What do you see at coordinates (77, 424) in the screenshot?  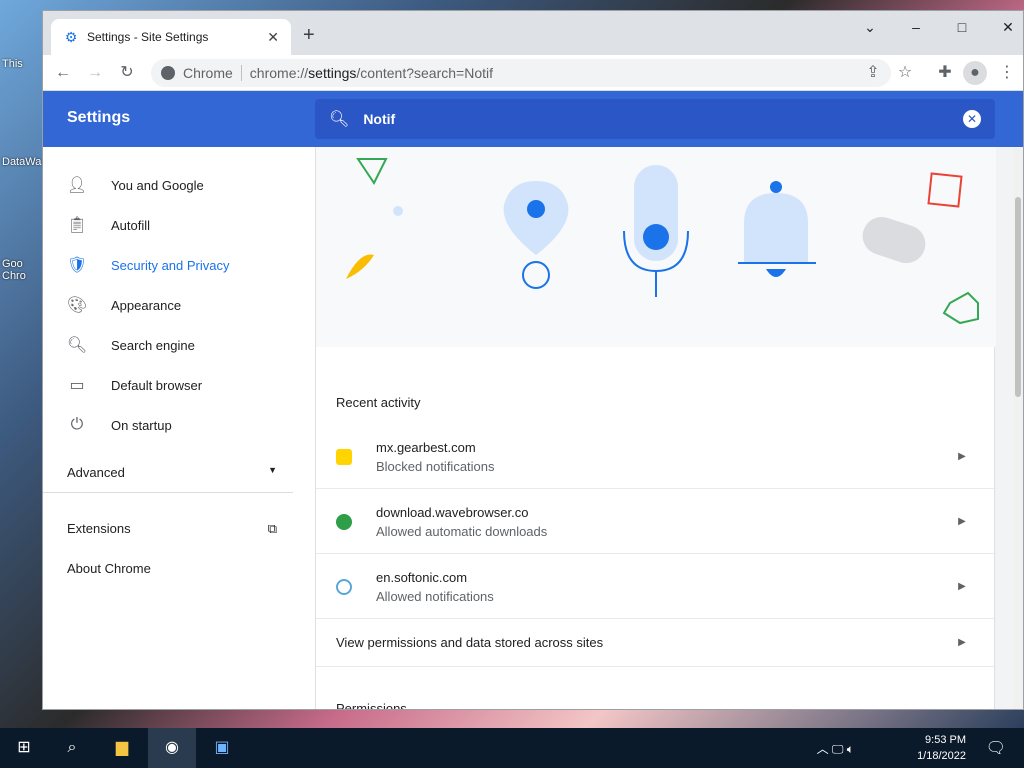 I see `power-icon: ⏻` at bounding box center [77, 424].